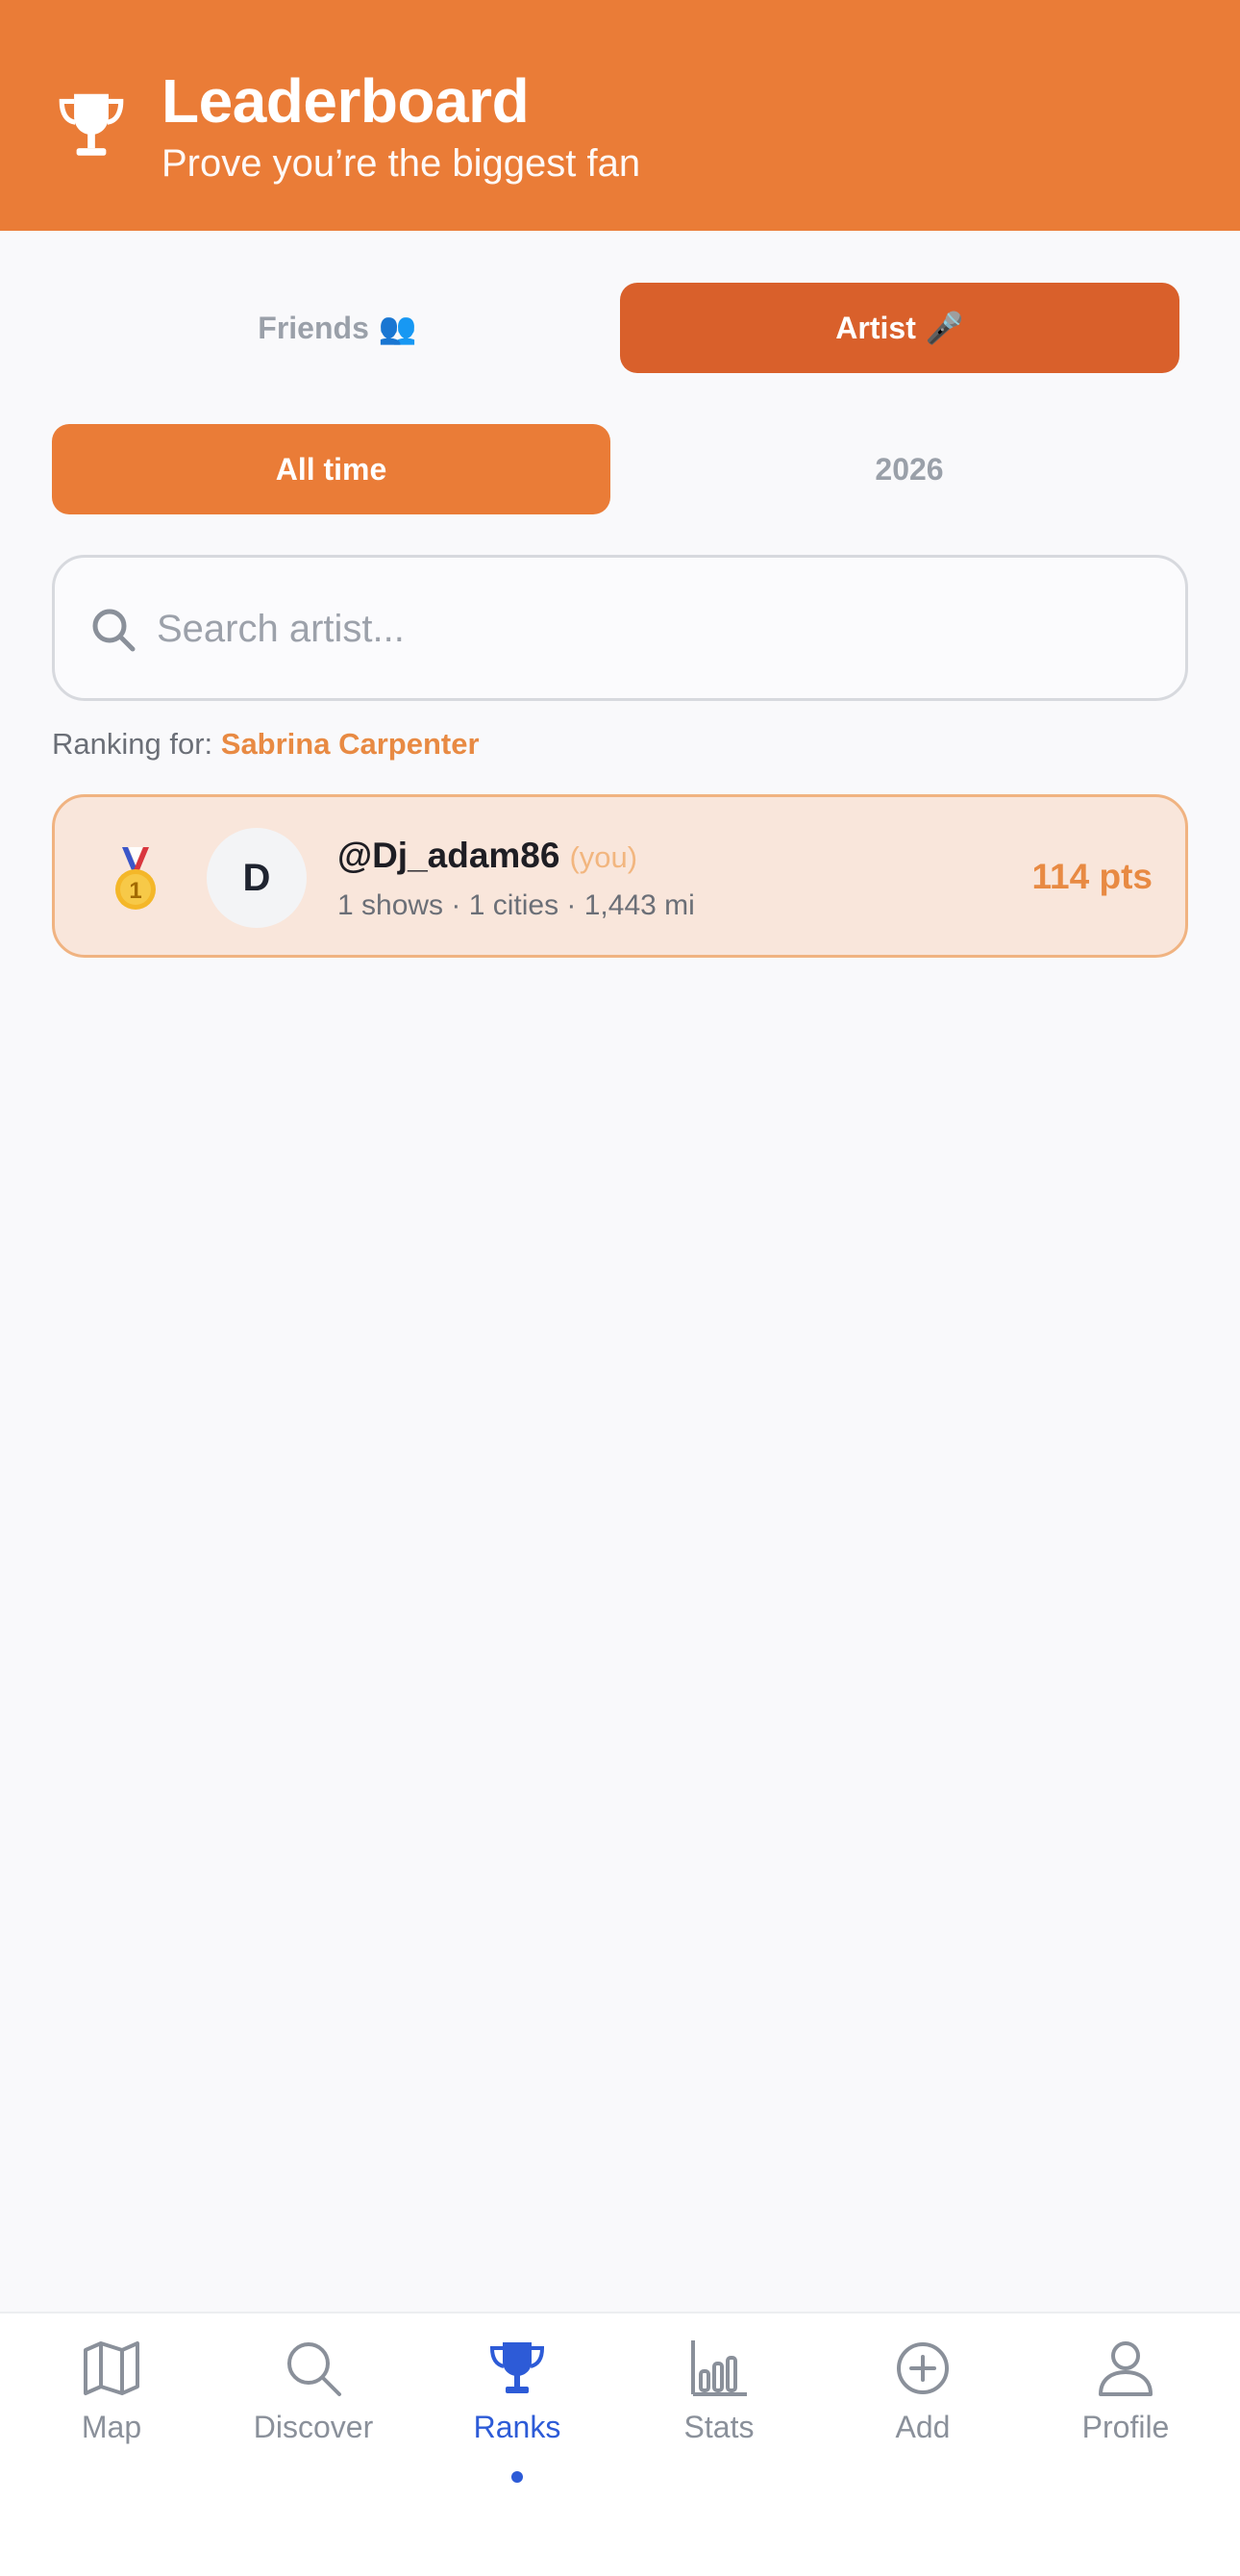 The image size is (1240, 2576). What do you see at coordinates (111, 2427) in the screenshot?
I see `nav-label: Map` at bounding box center [111, 2427].